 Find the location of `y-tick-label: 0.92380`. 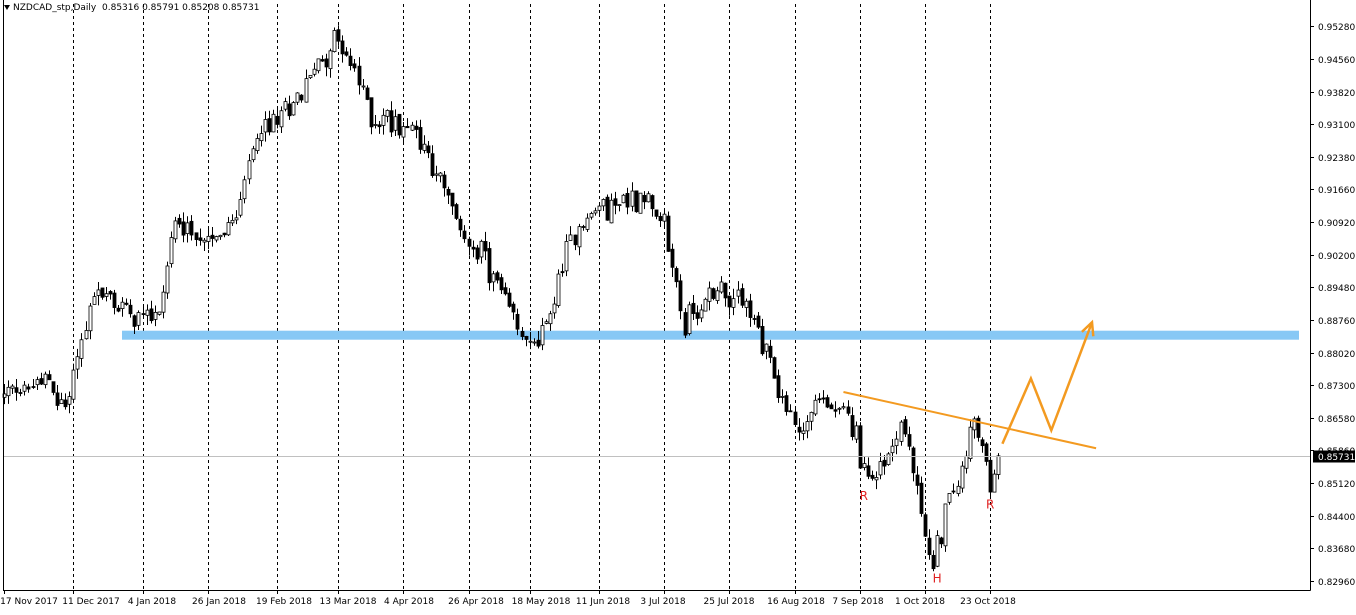

y-tick-label: 0.92380 is located at coordinates (1336, 159).